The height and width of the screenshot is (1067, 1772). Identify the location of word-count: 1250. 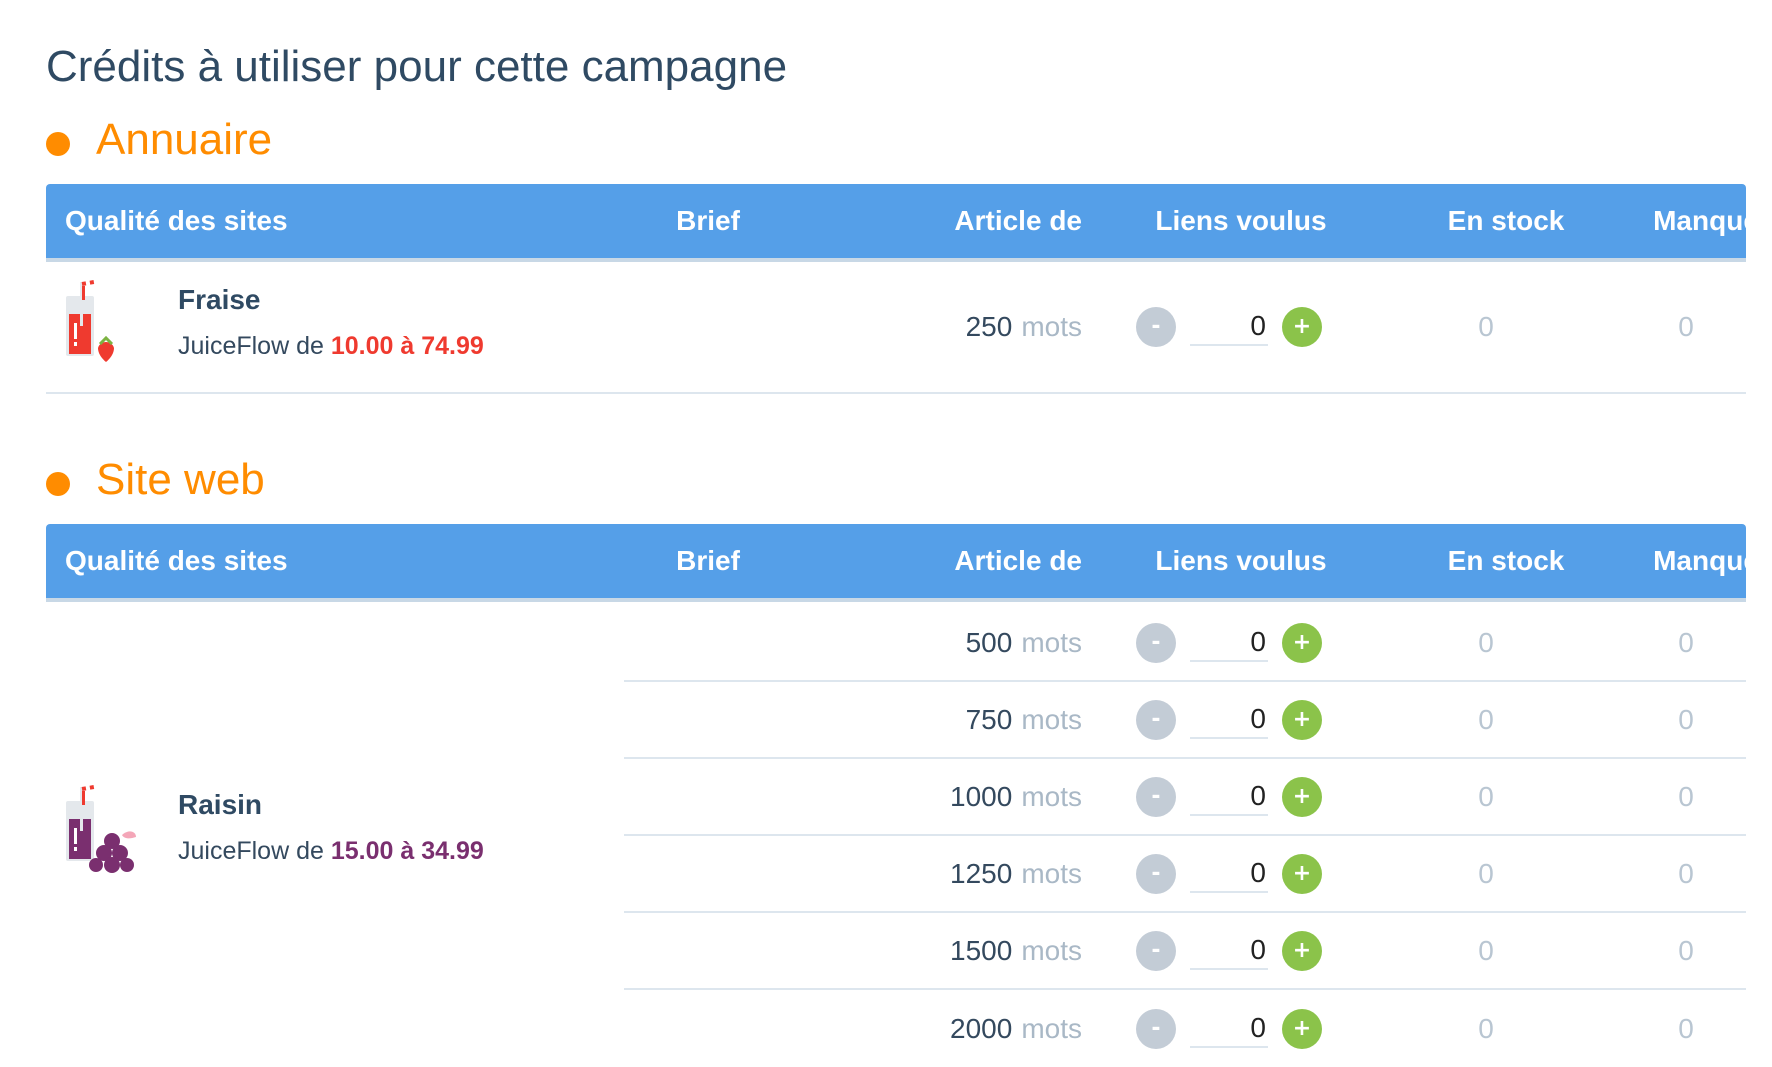
(981, 873).